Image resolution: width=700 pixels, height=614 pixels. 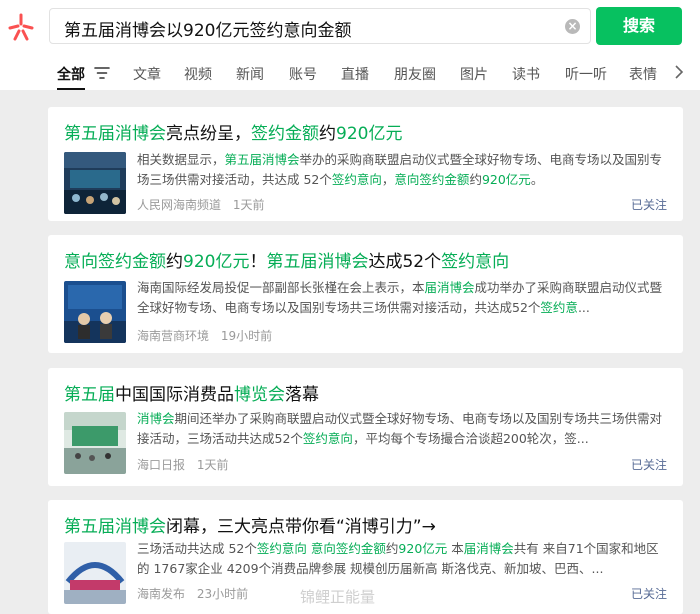 I want to click on wechat-search-logo-icon, so click(x=21, y=27).